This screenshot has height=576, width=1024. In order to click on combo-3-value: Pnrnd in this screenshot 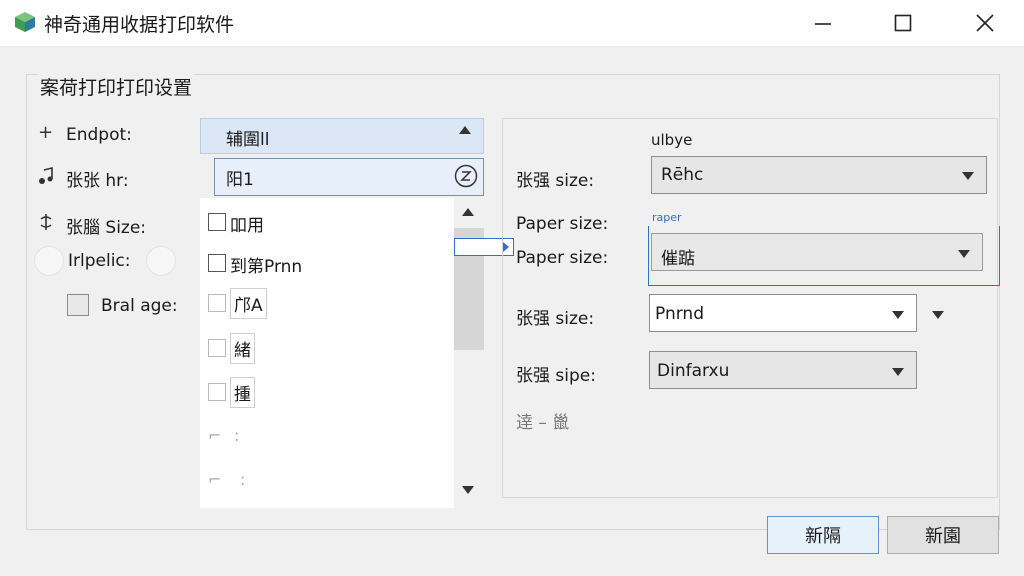, I will do `click(679, 314)`.